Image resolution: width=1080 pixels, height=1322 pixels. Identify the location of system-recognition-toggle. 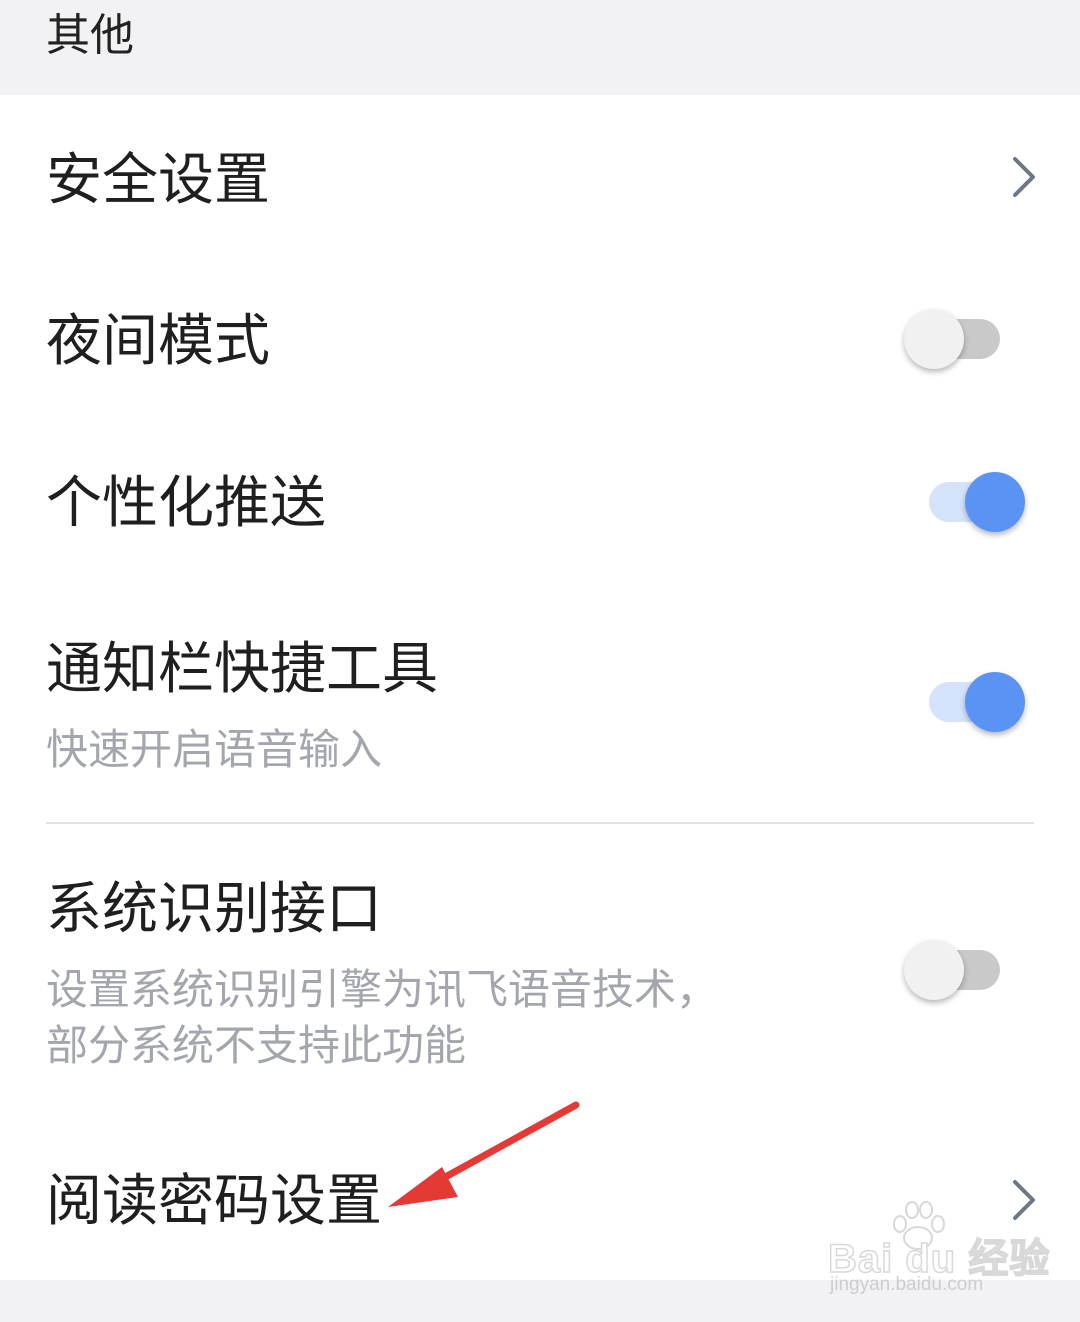
(954, 970).